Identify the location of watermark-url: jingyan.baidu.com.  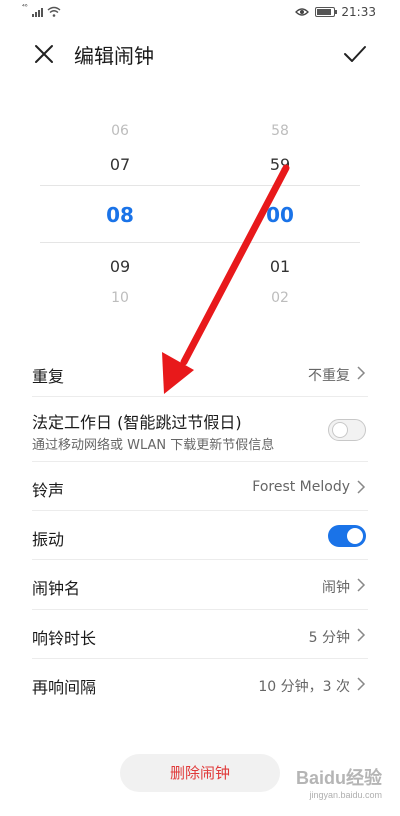
(345, 795).